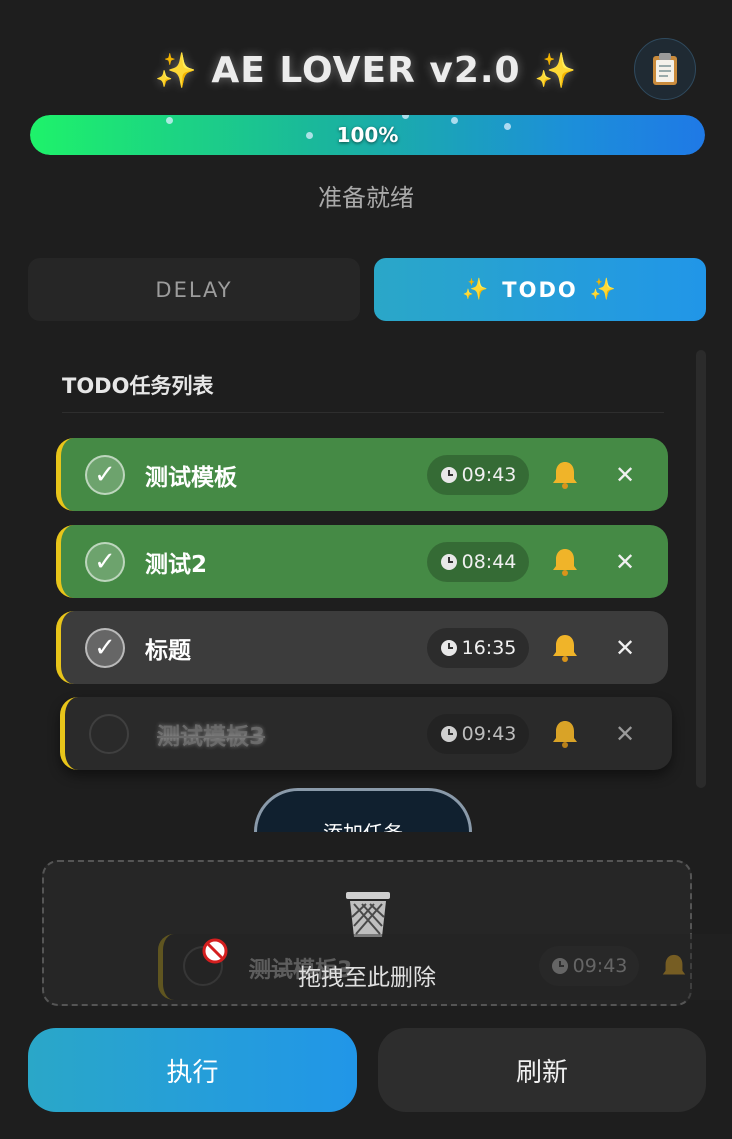 This screenshot has width=732, height=1139. What do you see at coordinates (367, 978) in the screenshot?
I see `dropzone-label: 拖拽至此删除` at bounding box center [367, 978].